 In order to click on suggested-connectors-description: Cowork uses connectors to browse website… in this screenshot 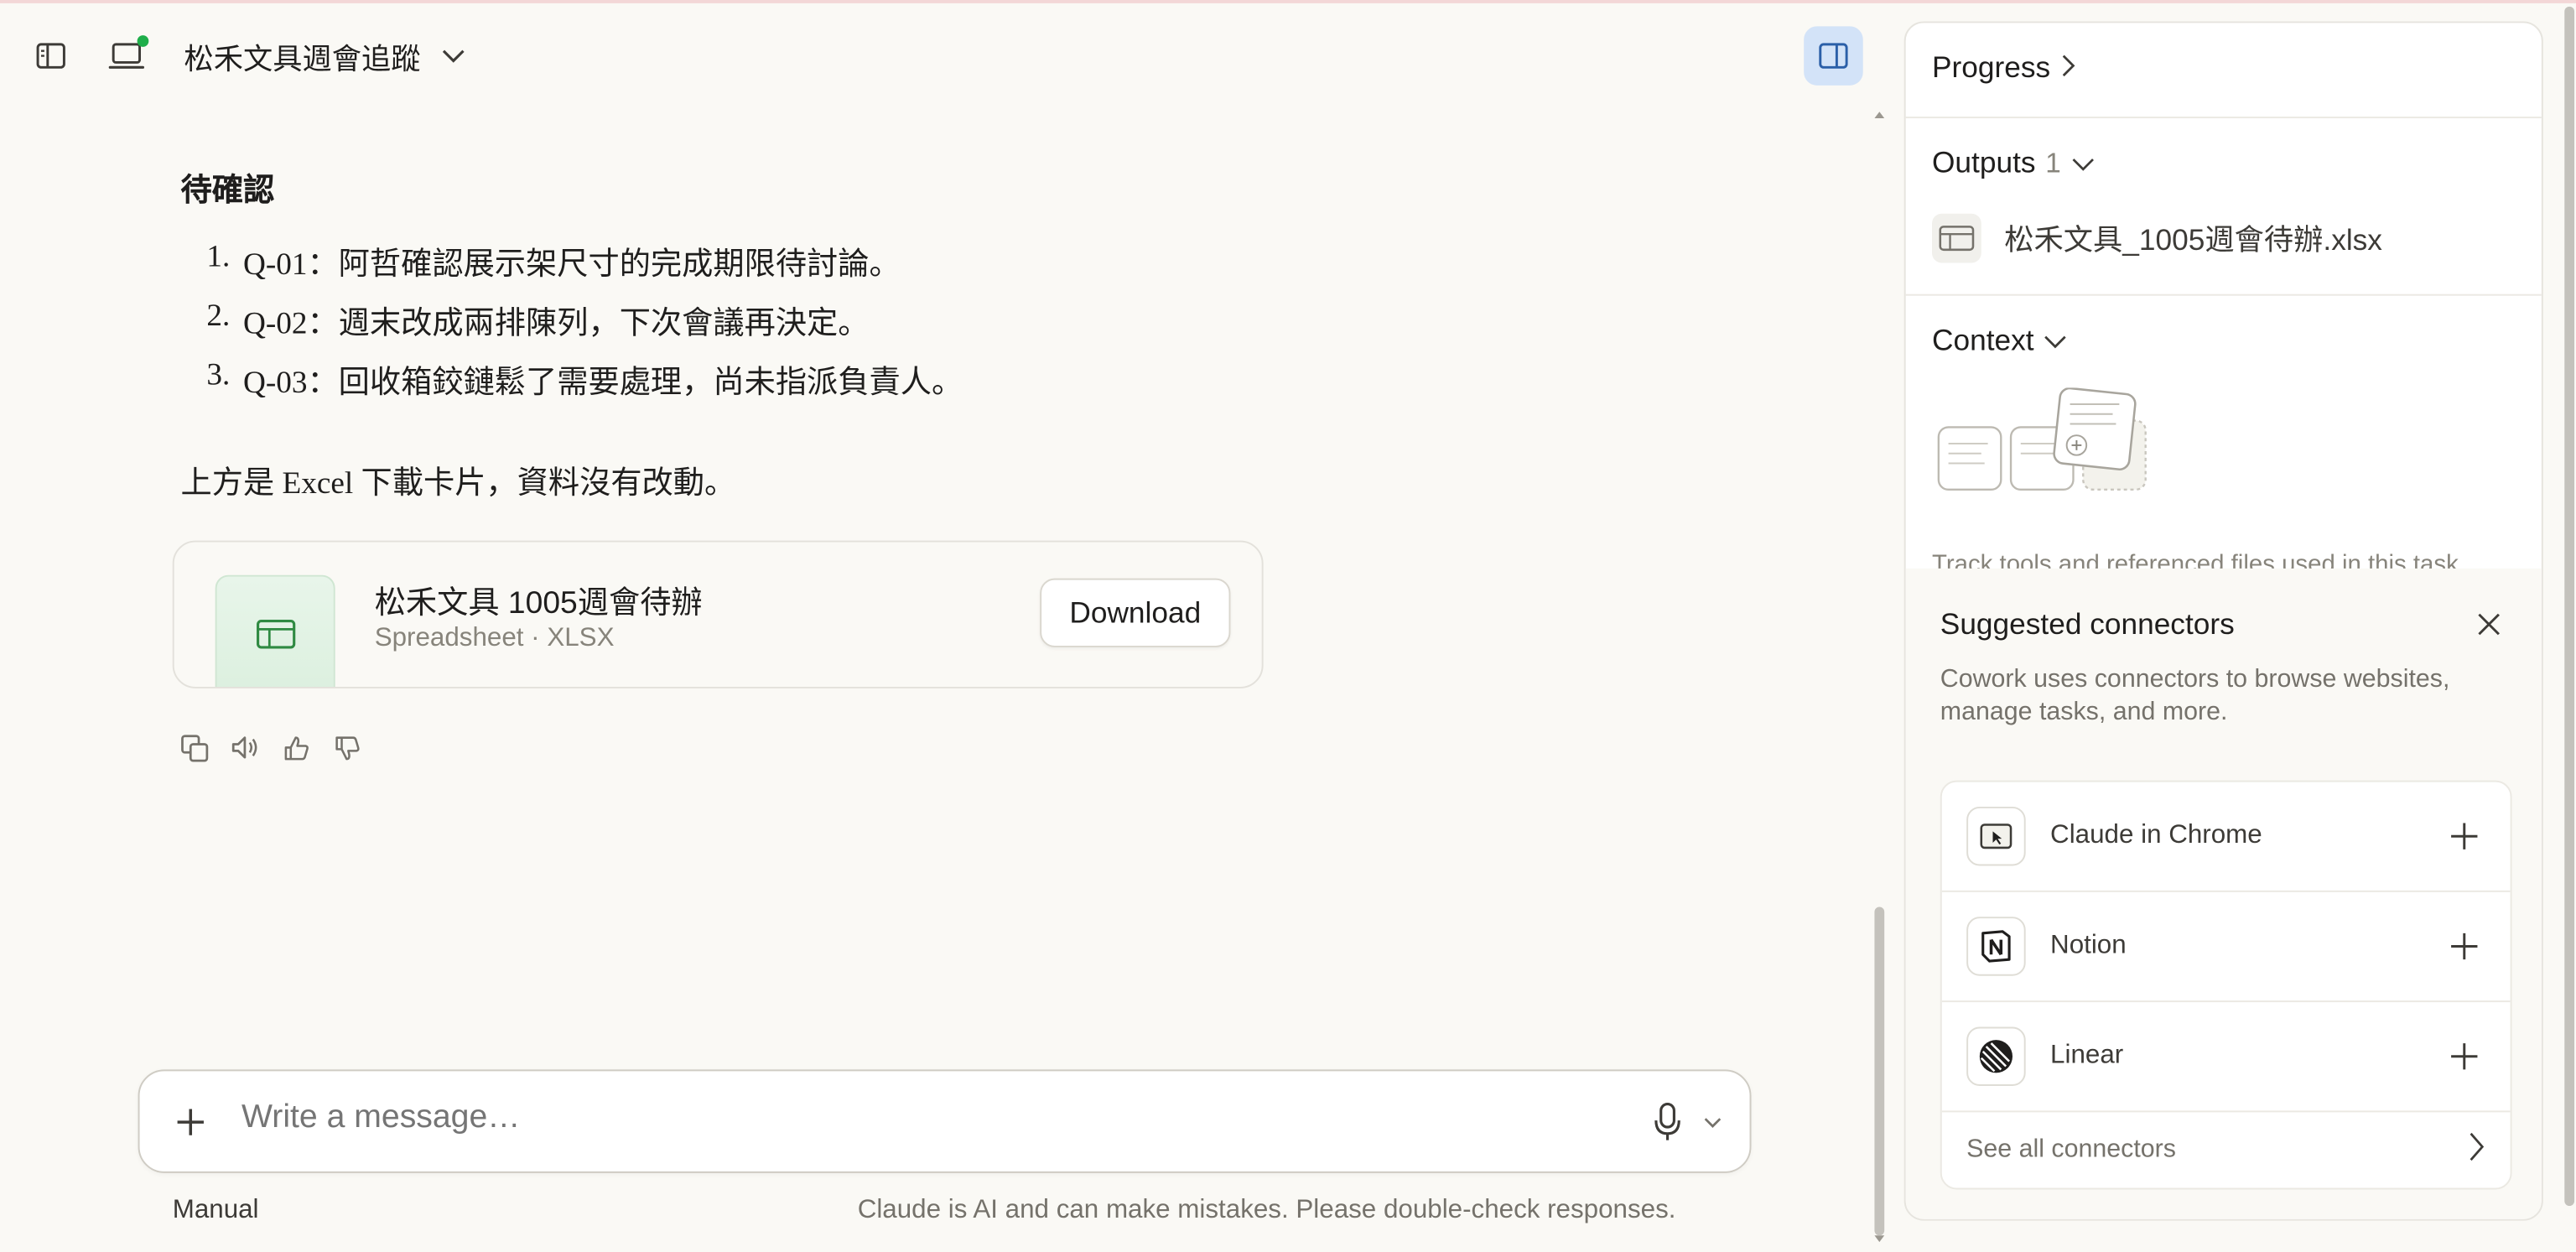, I will do `click(2195, 695)`.